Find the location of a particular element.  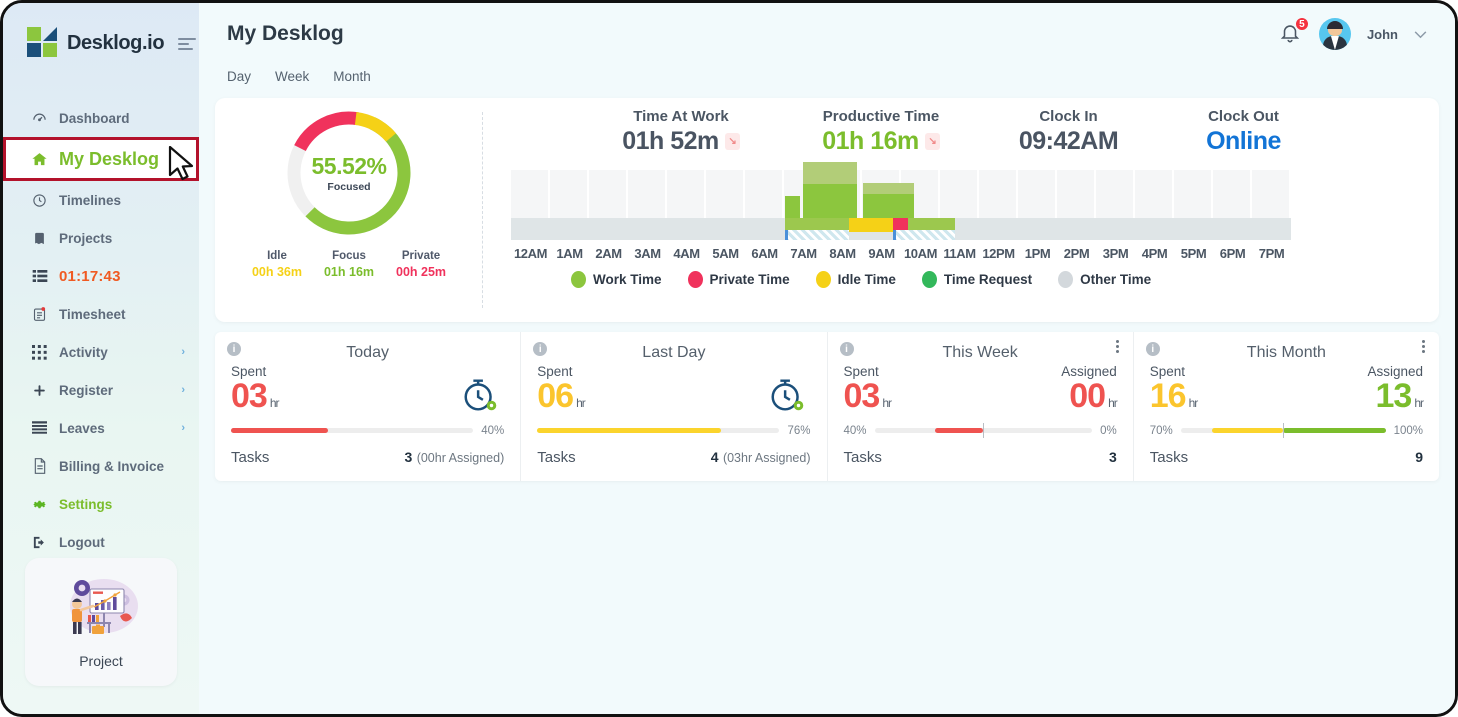

spent-metric: Spent 03 hr is located at coordinates (255, 389).